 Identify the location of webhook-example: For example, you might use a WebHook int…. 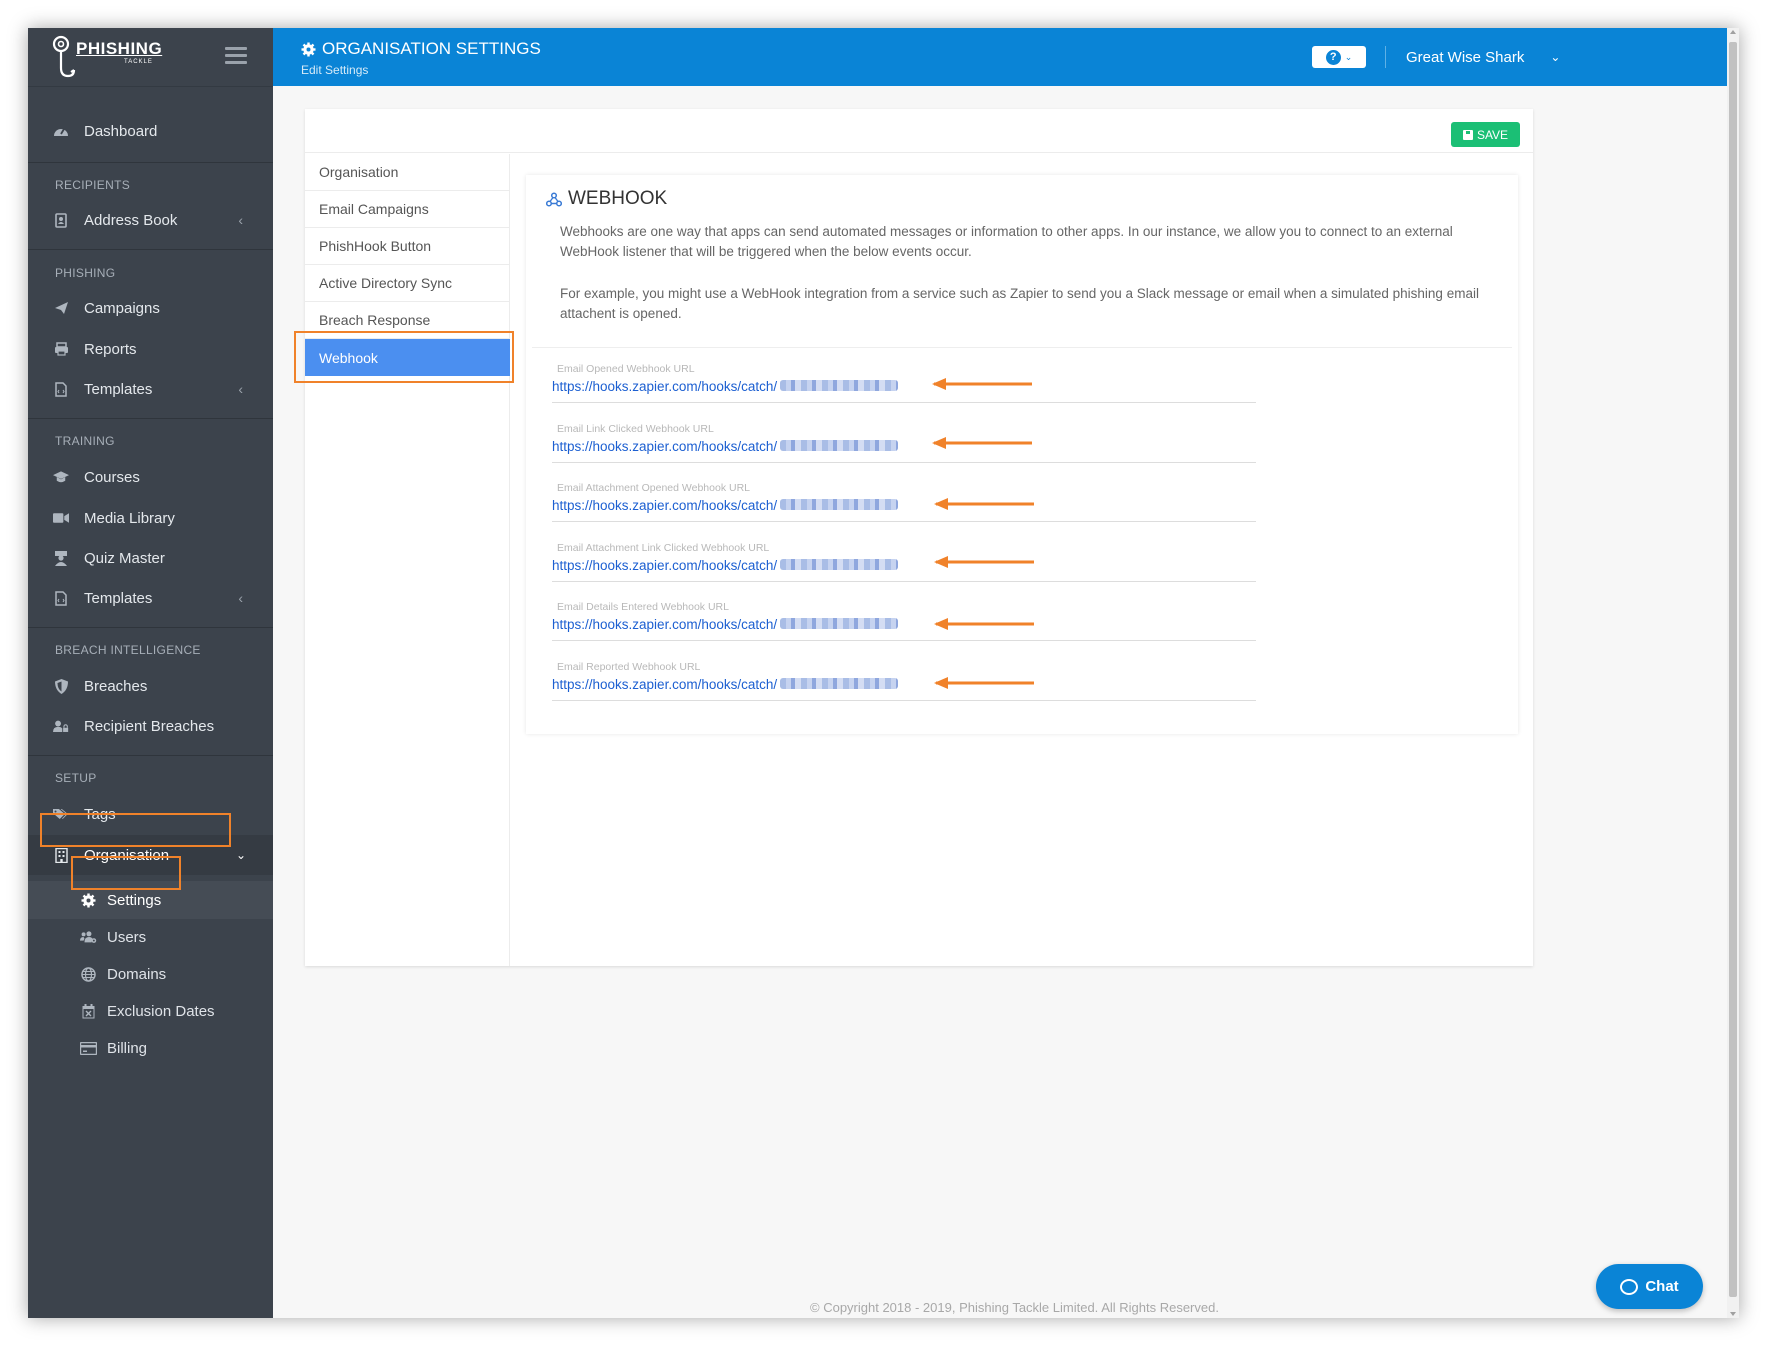
(1019, 303).